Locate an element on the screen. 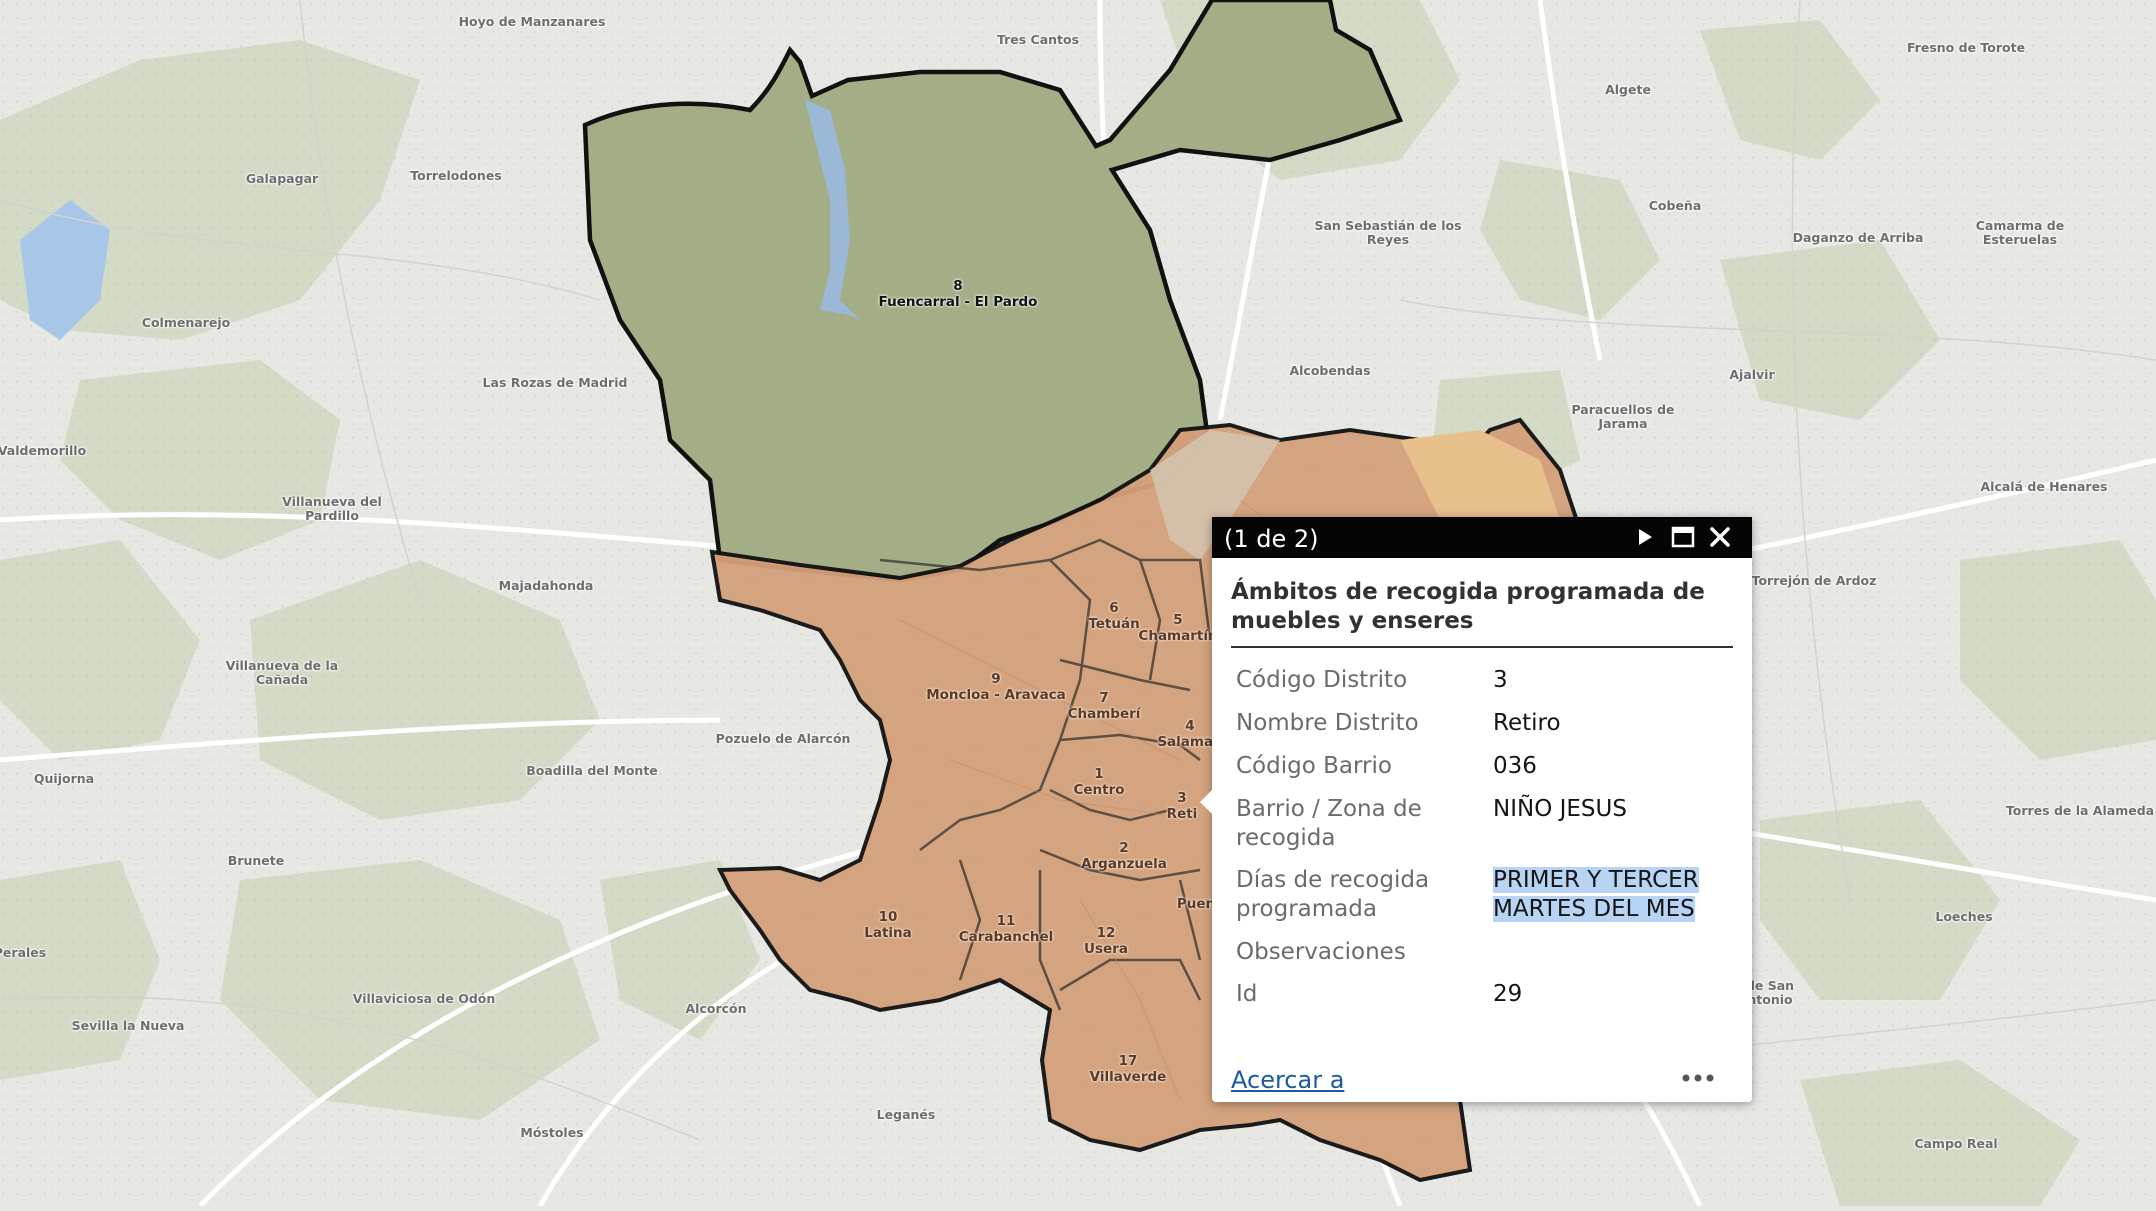 Image resolution: width=2156 pixels, height=1211 pixels. district-label: 3 Reti is located at coordinates (1182, 806).